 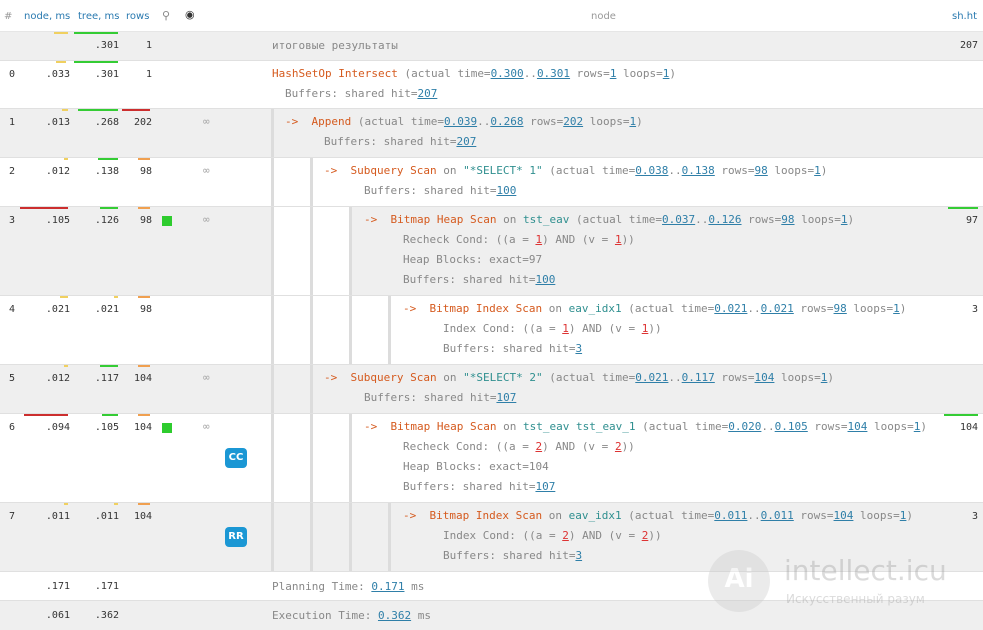 I want to click on col-node-ms: node, ms, so click(x=47, y=16).